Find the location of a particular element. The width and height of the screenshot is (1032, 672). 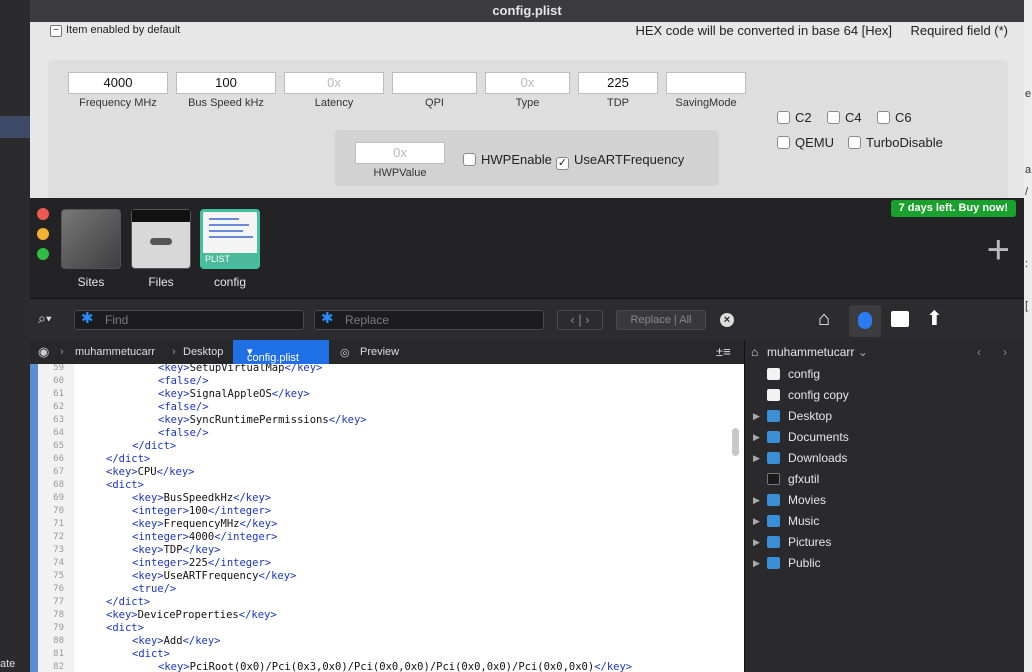

line-number: 76 is located at coordinates (58, 589).